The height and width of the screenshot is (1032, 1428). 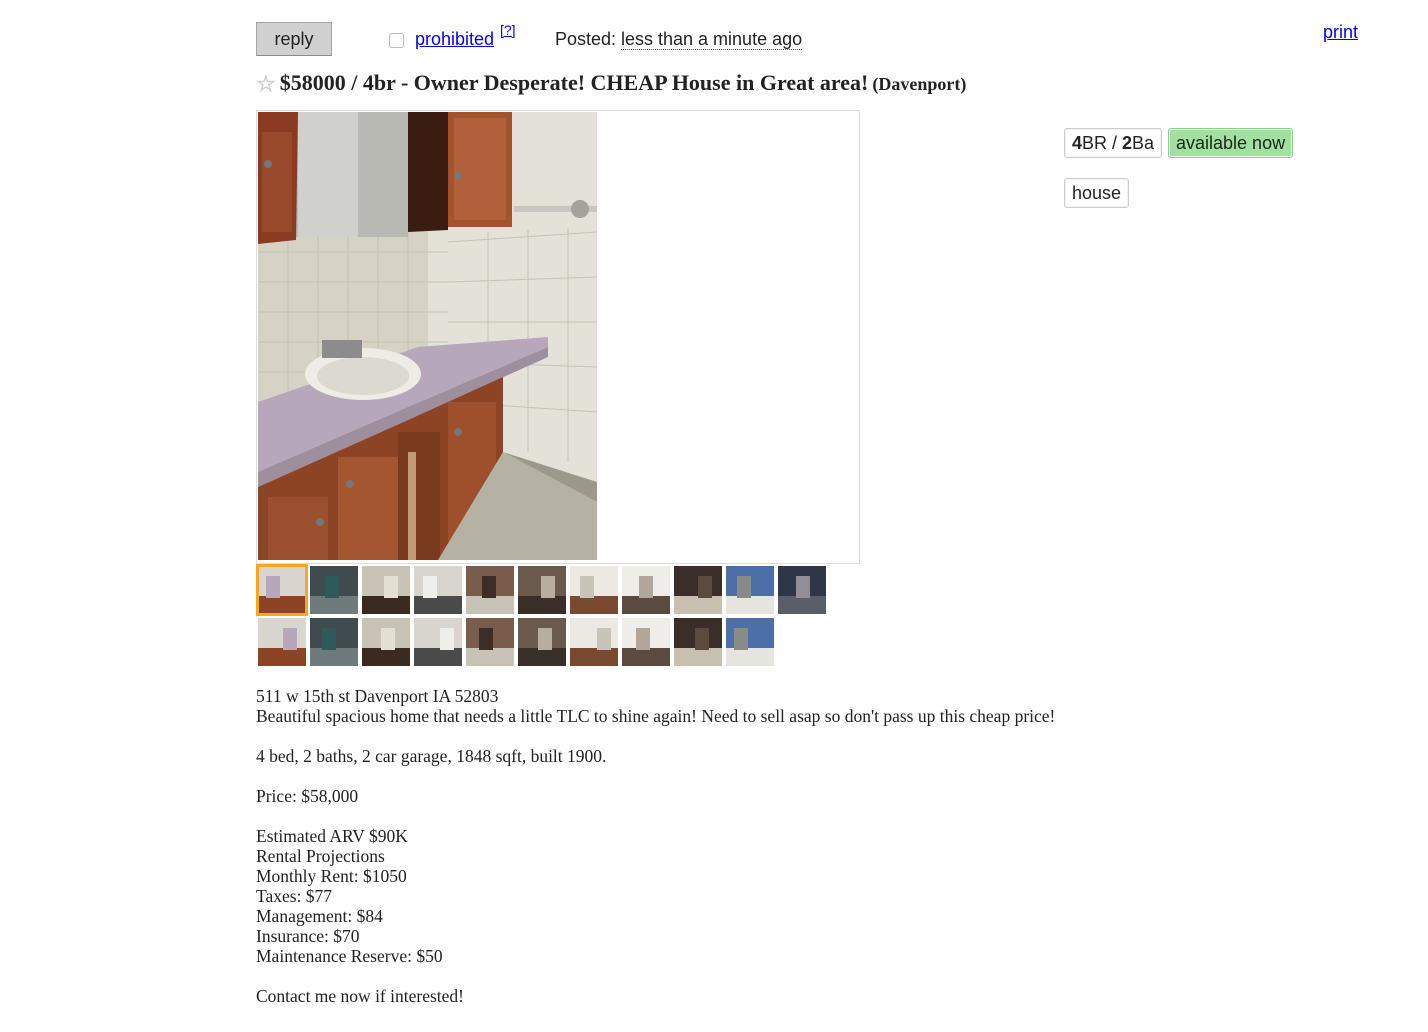 I want to click on prohibited-flag-checkbox, so click(x=396, y=40).